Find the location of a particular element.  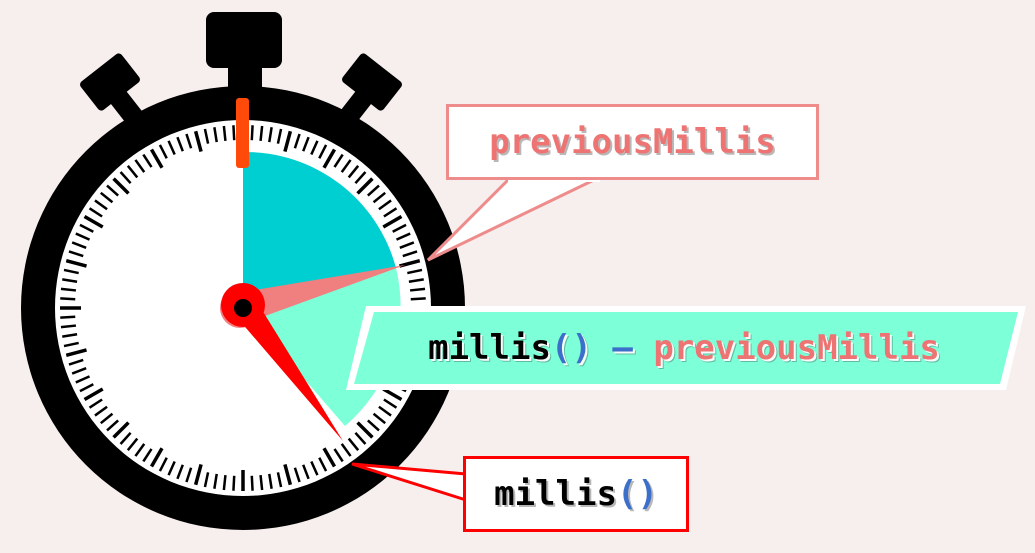

callout-prev-pointer is located at coordinates (512, 219).